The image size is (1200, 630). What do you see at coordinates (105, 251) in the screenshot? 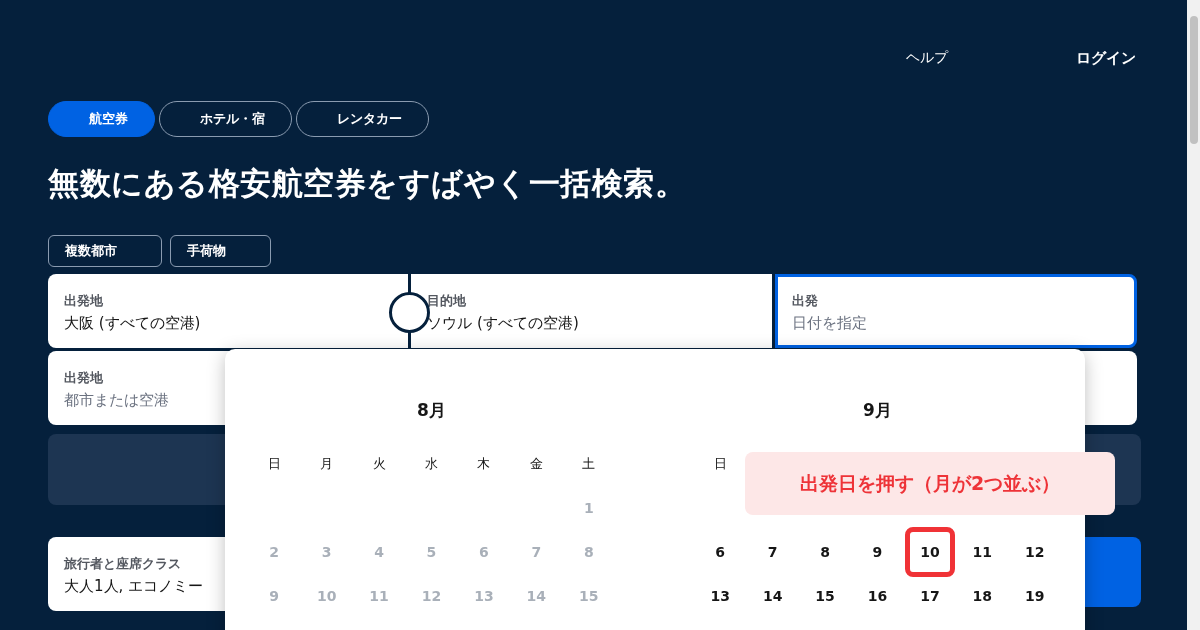
I see `option-chip: 複数都市` at bounding box center [105, 251].